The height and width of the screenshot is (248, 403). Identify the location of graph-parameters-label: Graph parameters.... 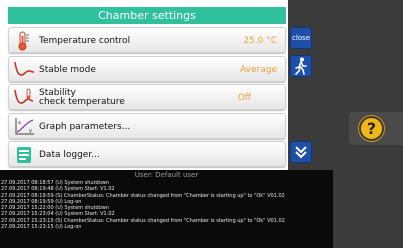
(85, 126).